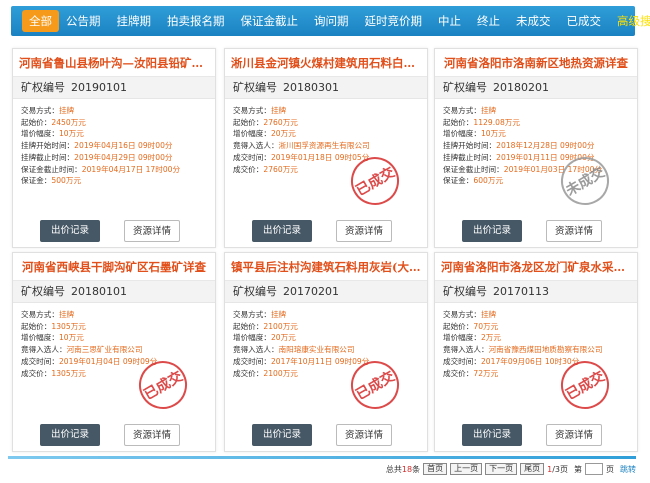  I want to click on info-key: 成交价：, so click(458, 373).